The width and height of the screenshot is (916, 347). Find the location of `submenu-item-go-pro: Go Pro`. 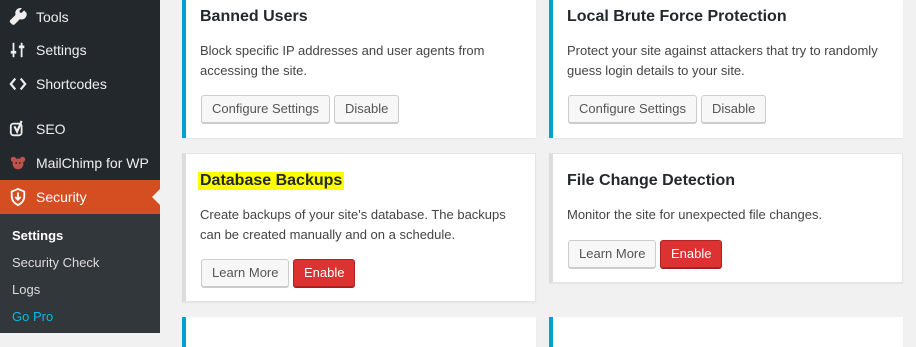

submenu-item-go-pro: Go Pro is located at coordinates (32, 316).